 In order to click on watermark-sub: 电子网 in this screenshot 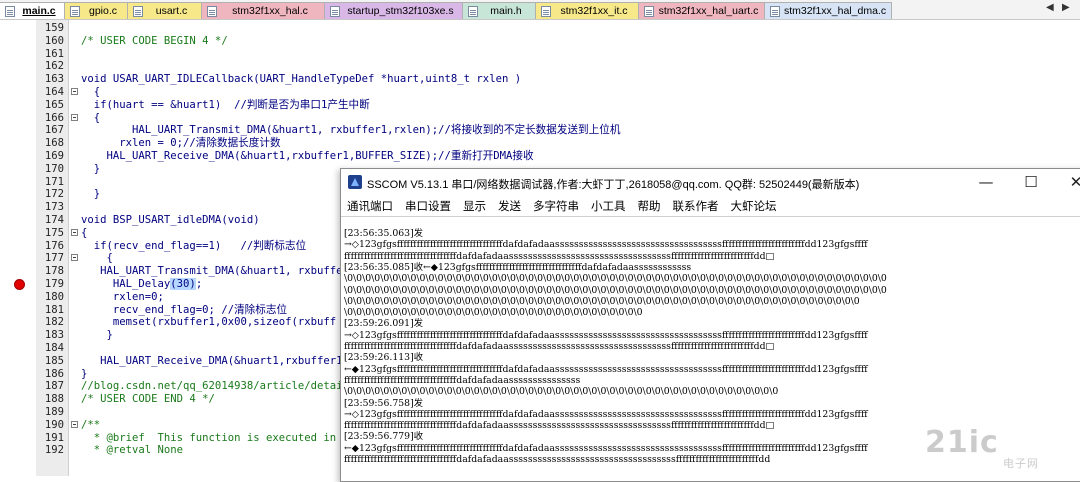, I will do `click(1021, 463)`.